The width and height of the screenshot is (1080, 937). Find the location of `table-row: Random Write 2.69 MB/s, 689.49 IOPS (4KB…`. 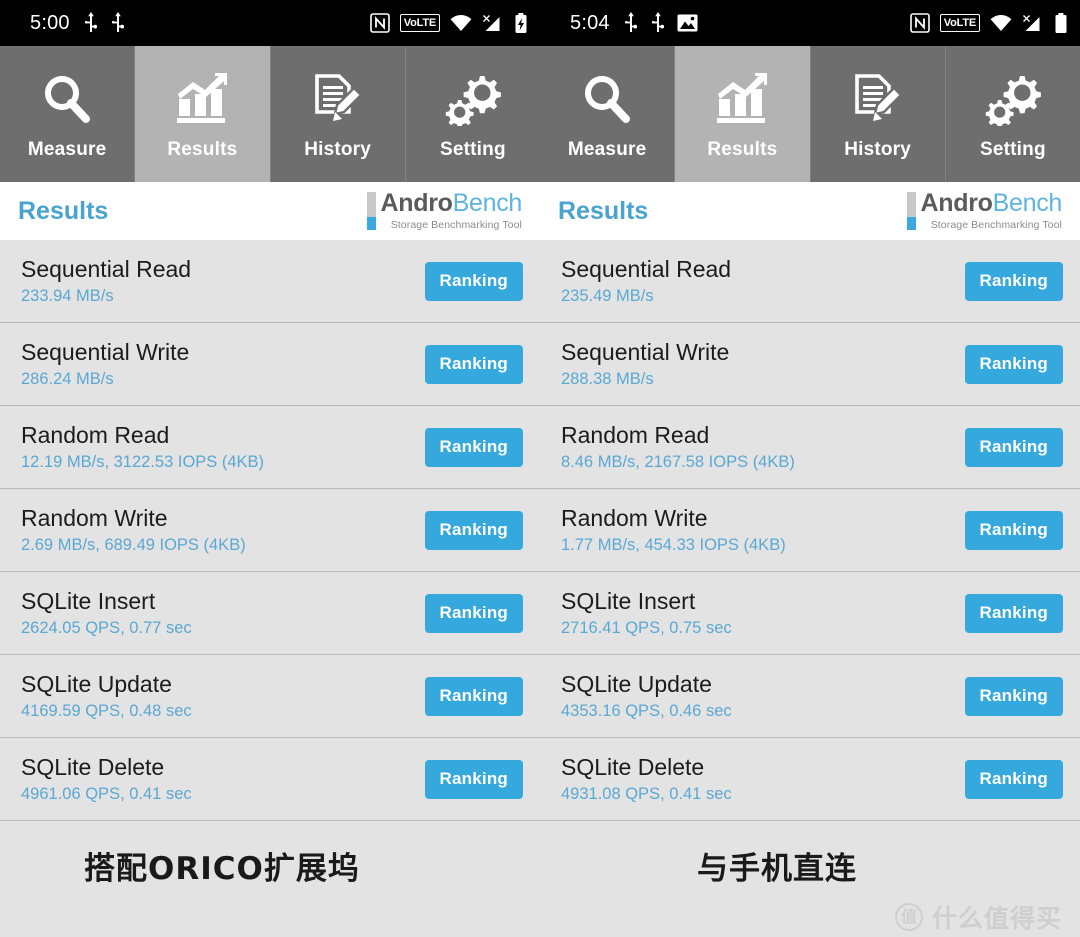

table-row: Random Write 2.69 MB/s, 689.49 IOPS (4KB… is located at coordinates (270, 530).